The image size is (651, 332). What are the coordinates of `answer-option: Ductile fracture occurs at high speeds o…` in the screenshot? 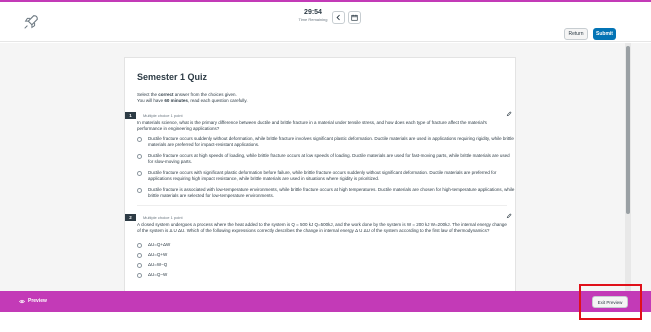 It's located at (326, 158).